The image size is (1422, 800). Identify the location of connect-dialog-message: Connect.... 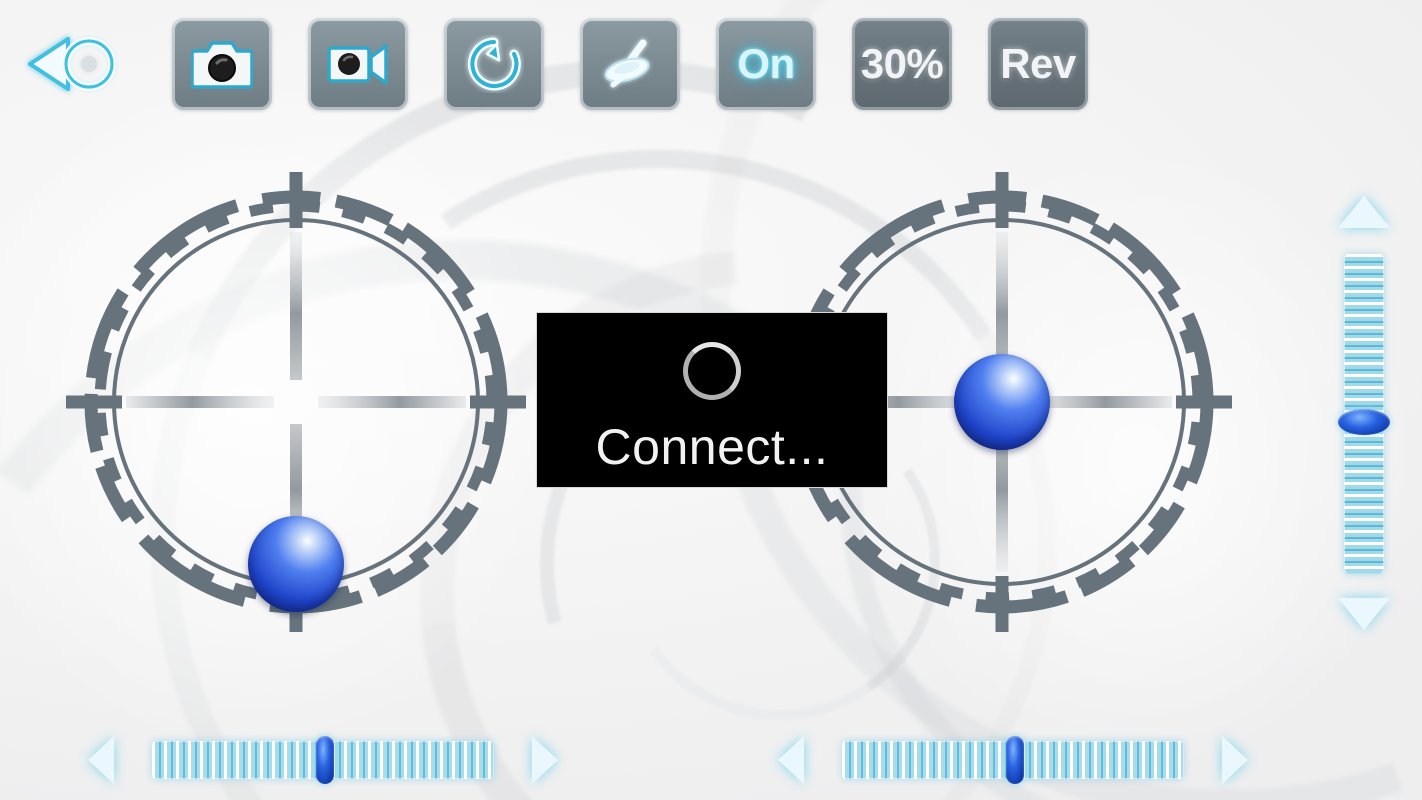
(712, 447).